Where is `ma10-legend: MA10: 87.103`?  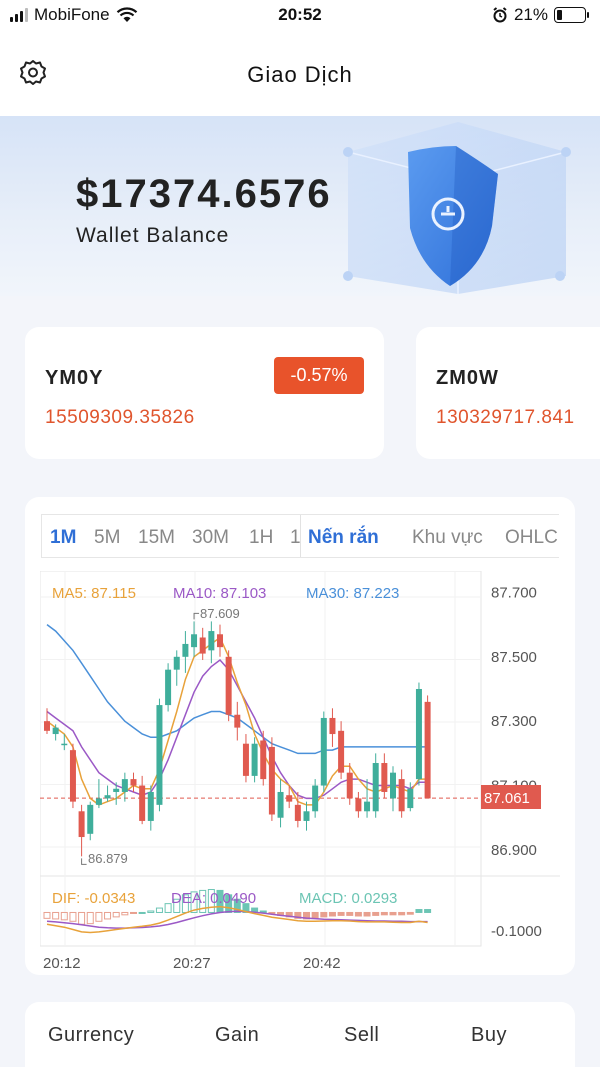 ma10-legend: MA10: 87.103 is located at coordinates (219, 593).